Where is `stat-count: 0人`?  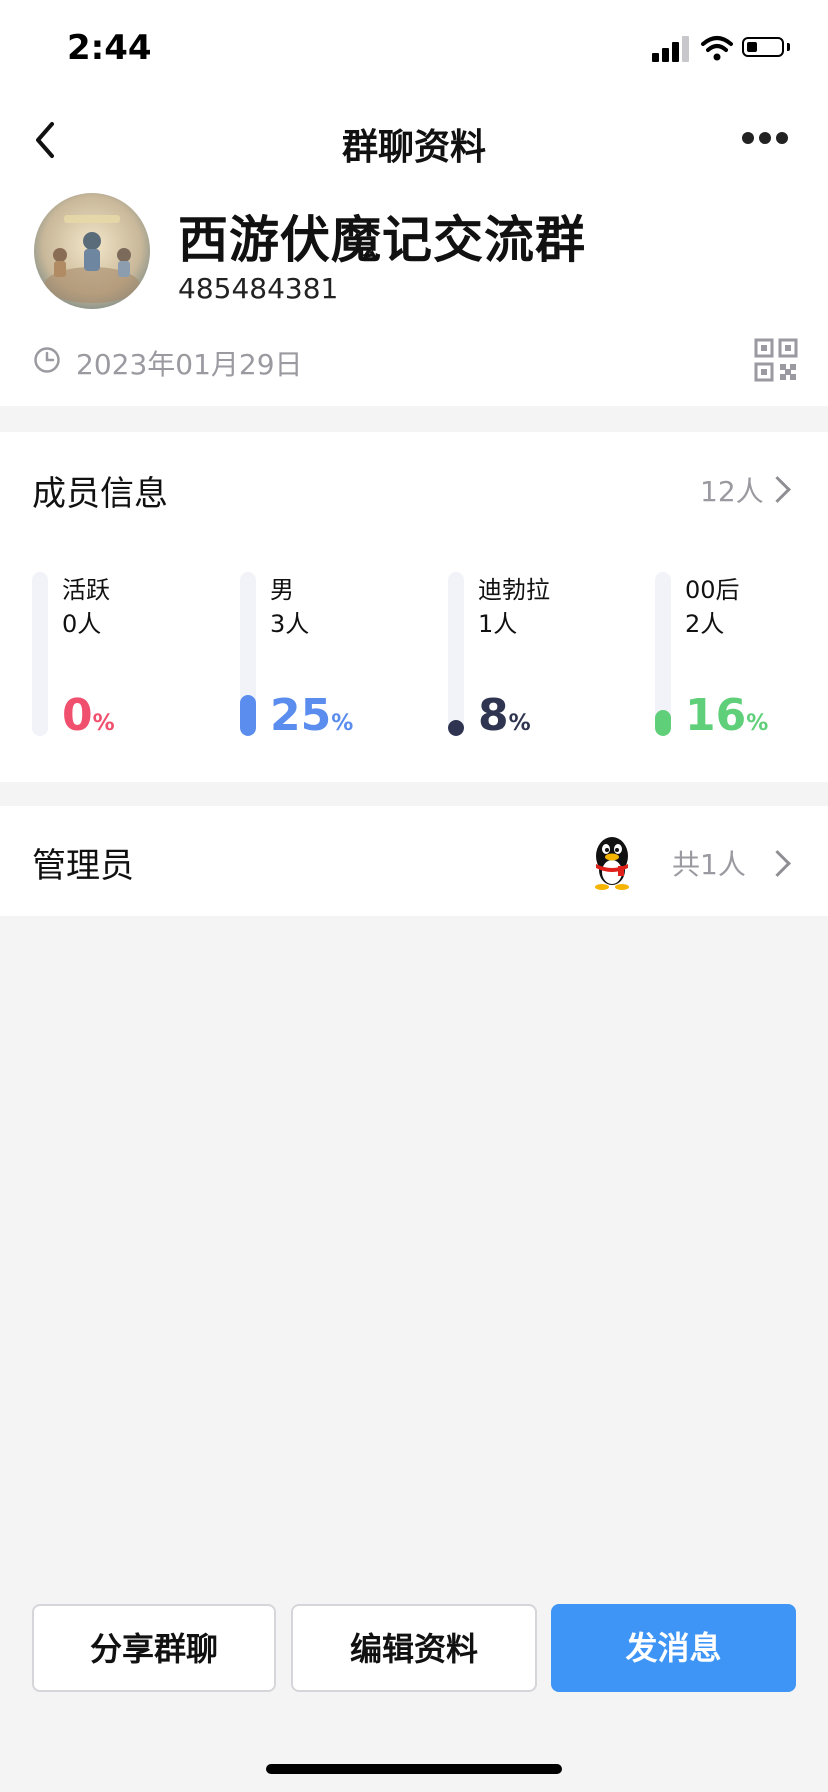 stat-count: 0人 is located at coordinates (82, 624).